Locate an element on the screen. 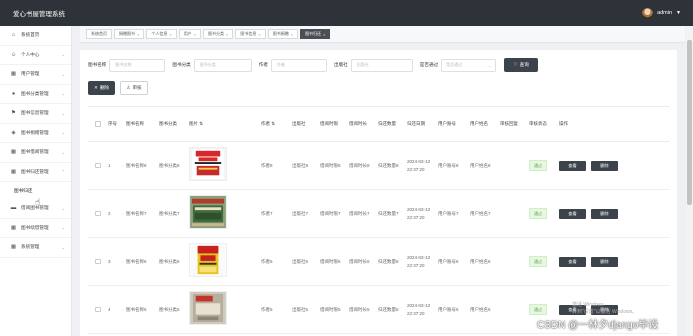 This screenshot has height=336, width=693. header-return-qty: 归还数量 is located at coordinates (387, 124).